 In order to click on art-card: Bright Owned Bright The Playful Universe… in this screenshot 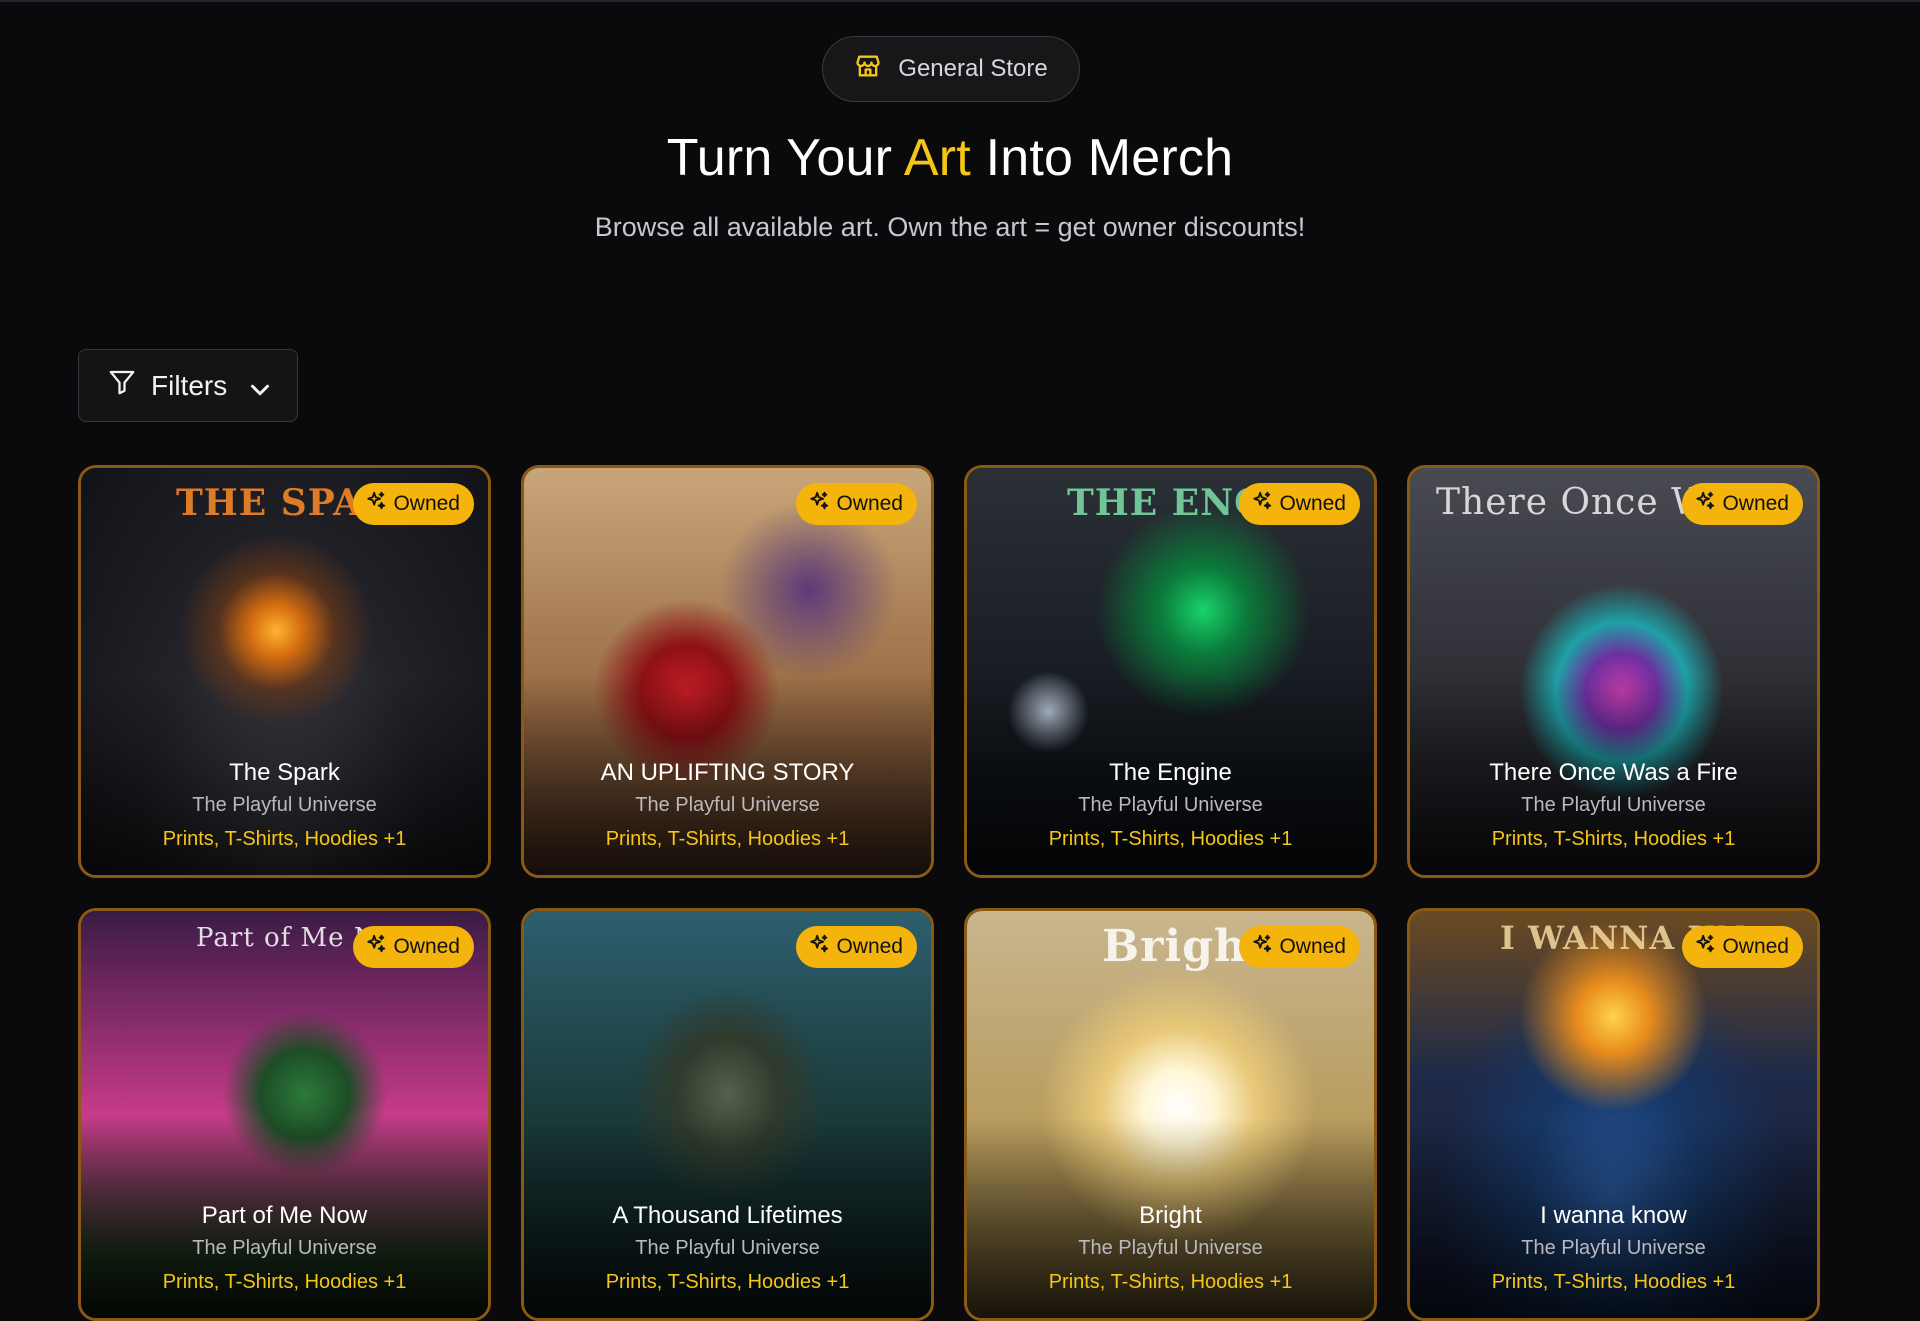, I will do `click(1170, 1114)`.